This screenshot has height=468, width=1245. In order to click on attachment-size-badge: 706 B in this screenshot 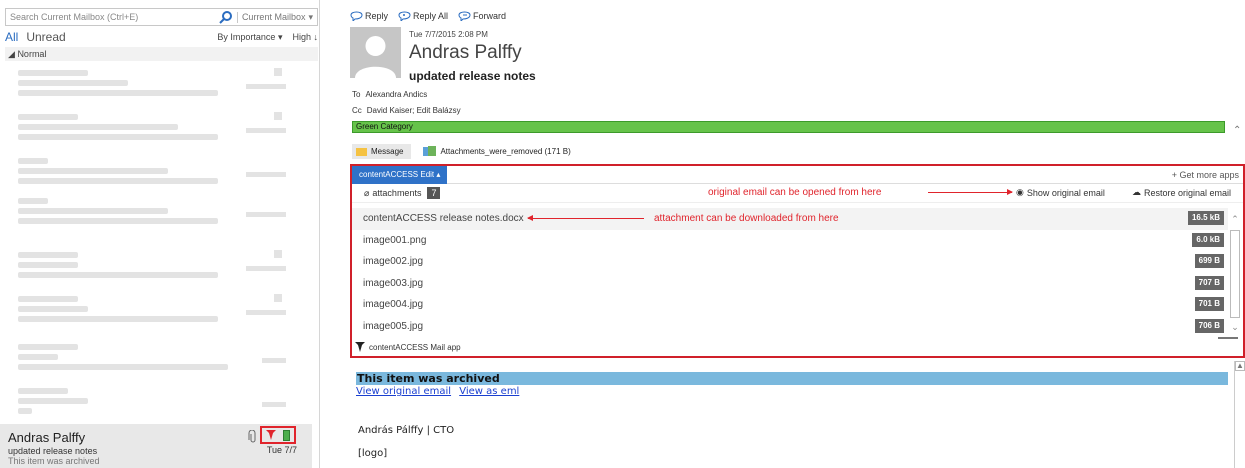, I will do `click(1209, 325)`.